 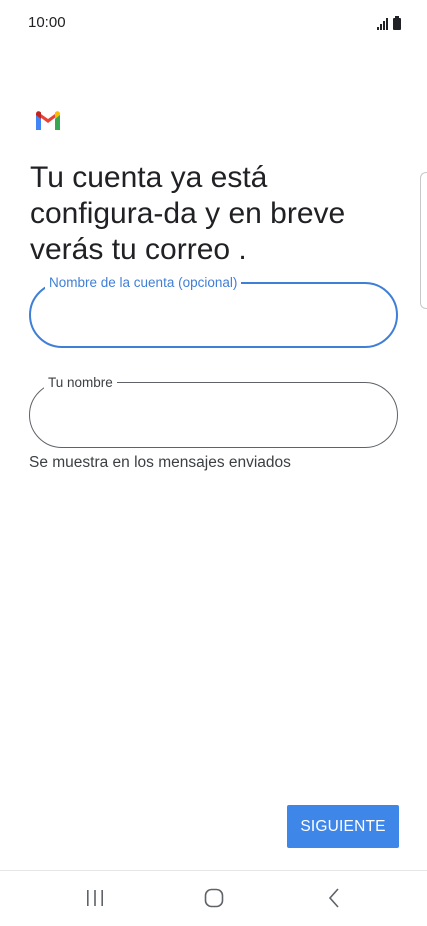 I want to click on next-button: SIGUIENTE, so click(x=343, y=826).